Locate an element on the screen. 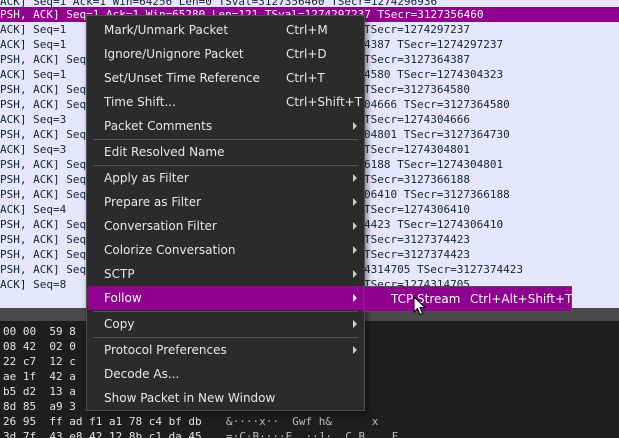  menu-item-ignore-unignore-packet: Ignore/Unignore Packet Ctrl+D is located at coordinates (225, 54).